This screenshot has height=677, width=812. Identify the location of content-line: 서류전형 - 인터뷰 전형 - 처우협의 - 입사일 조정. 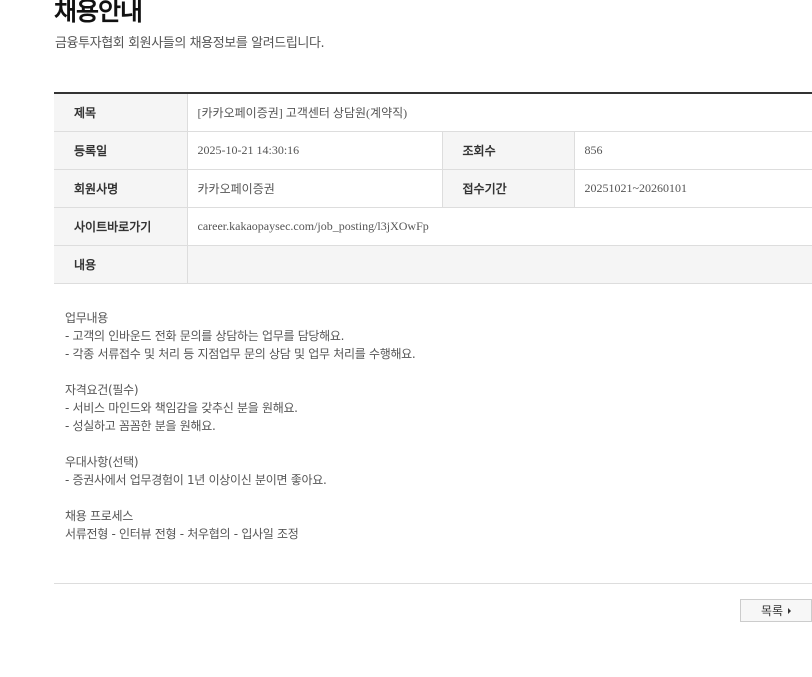
(182, 534).